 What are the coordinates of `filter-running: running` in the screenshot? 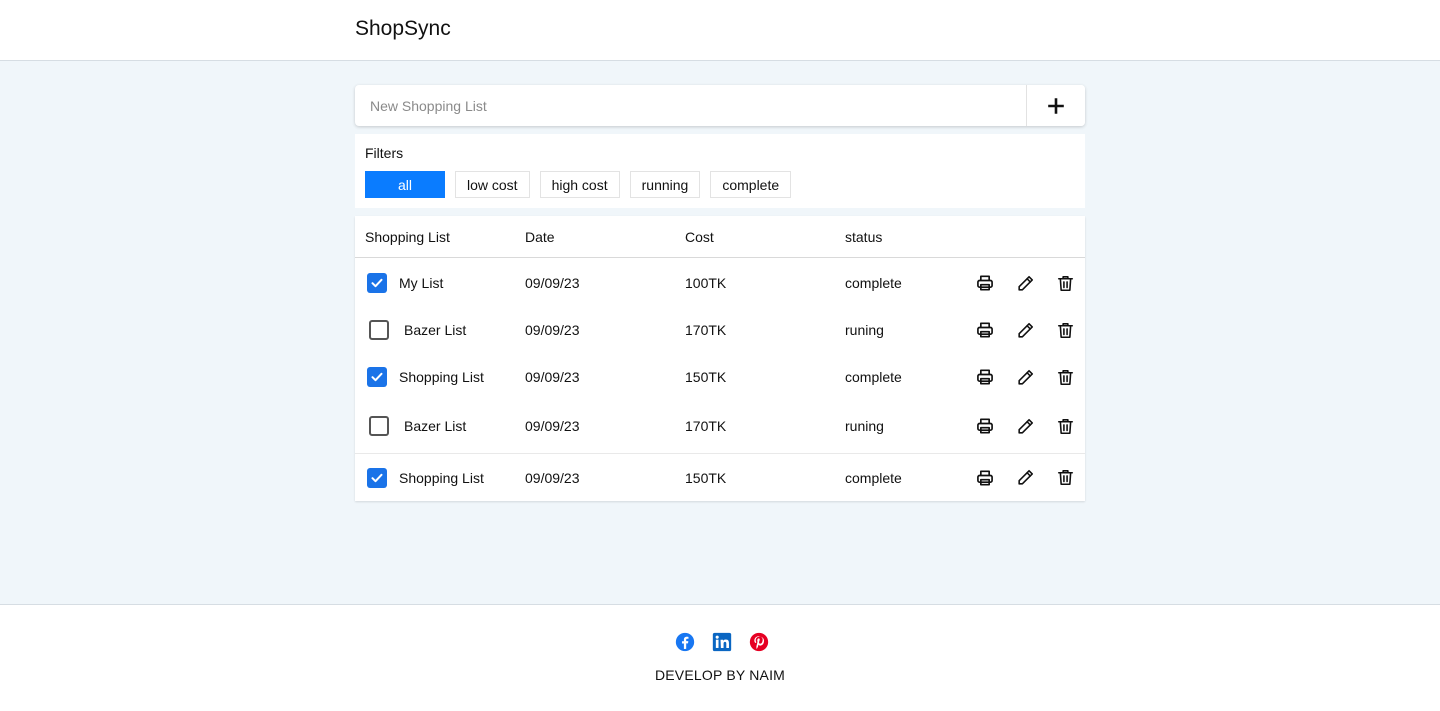 It's located at (665, 184).